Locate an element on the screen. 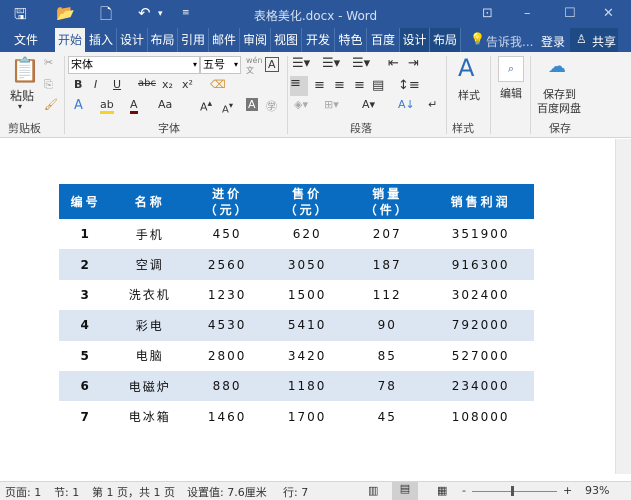  cut-icon: ✂ is located at coordinates (48, 62).